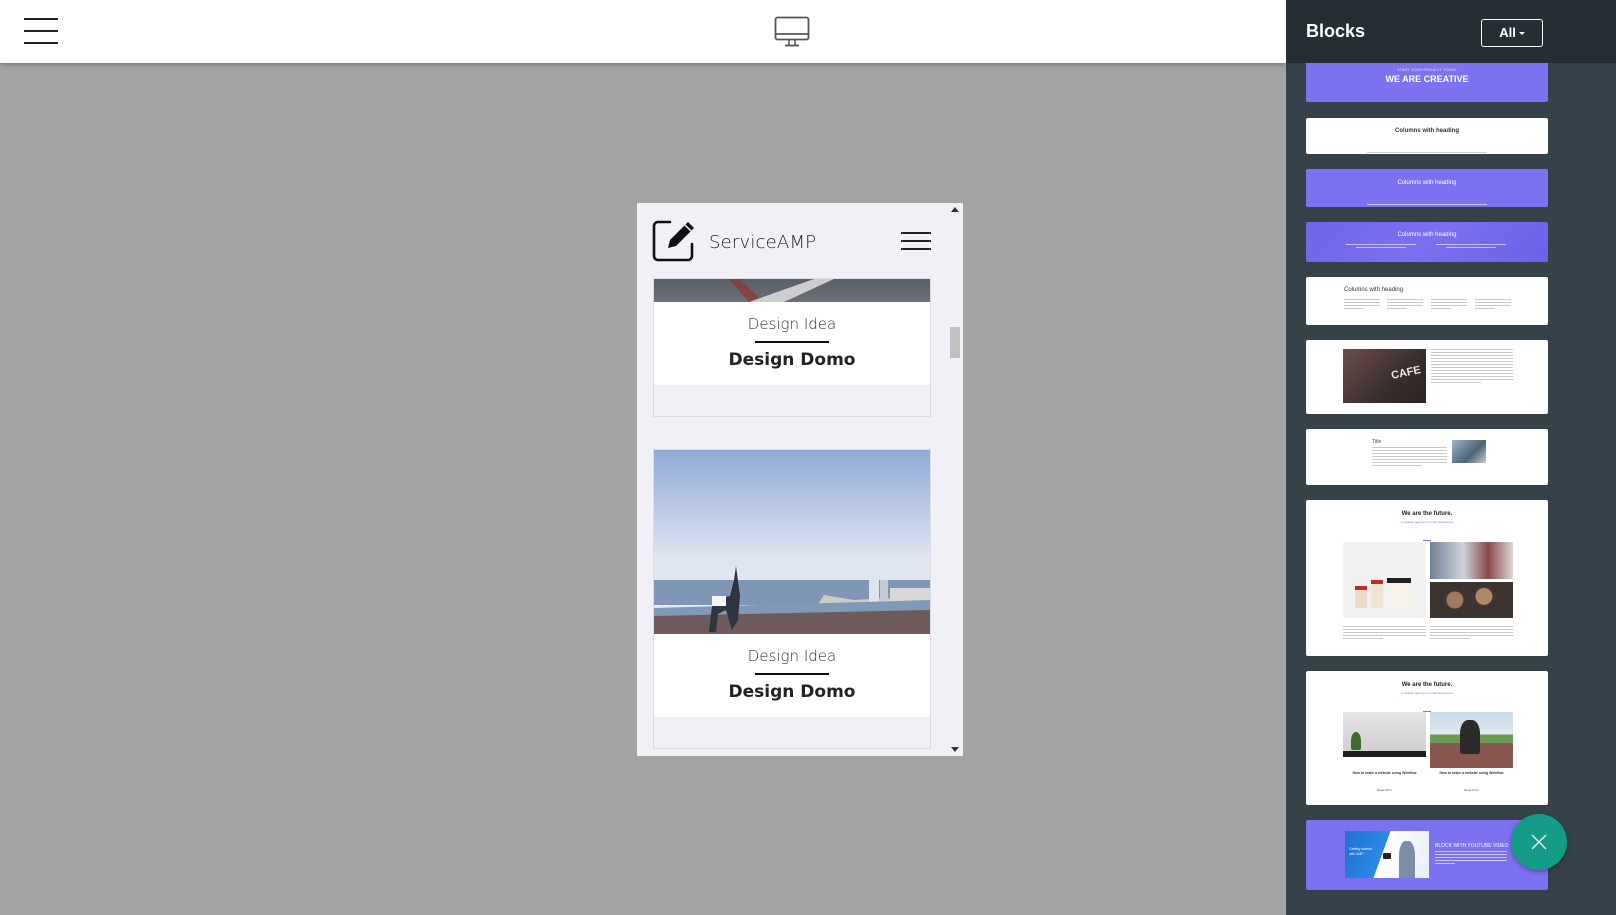  Describe the element at coordinates (955, 479) in the screenshot. I see `preview-scrollbar` at that location.